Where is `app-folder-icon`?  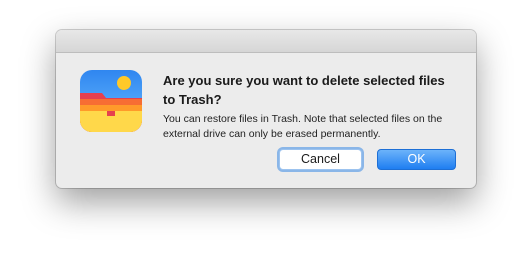
app-folder-icon is located at coordinates (111, 101).